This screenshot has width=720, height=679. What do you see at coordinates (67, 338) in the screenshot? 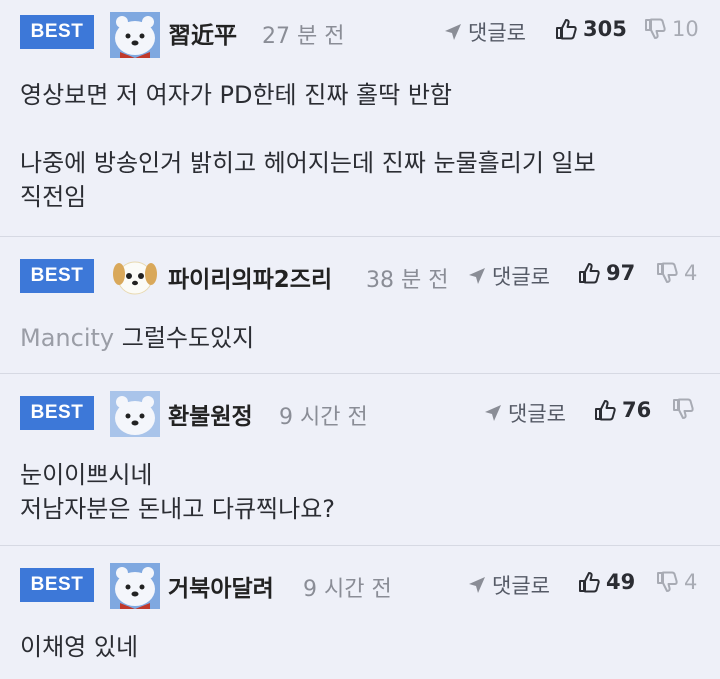
I see `mention-prefix: Mancity` at bounding box center [67, 338].